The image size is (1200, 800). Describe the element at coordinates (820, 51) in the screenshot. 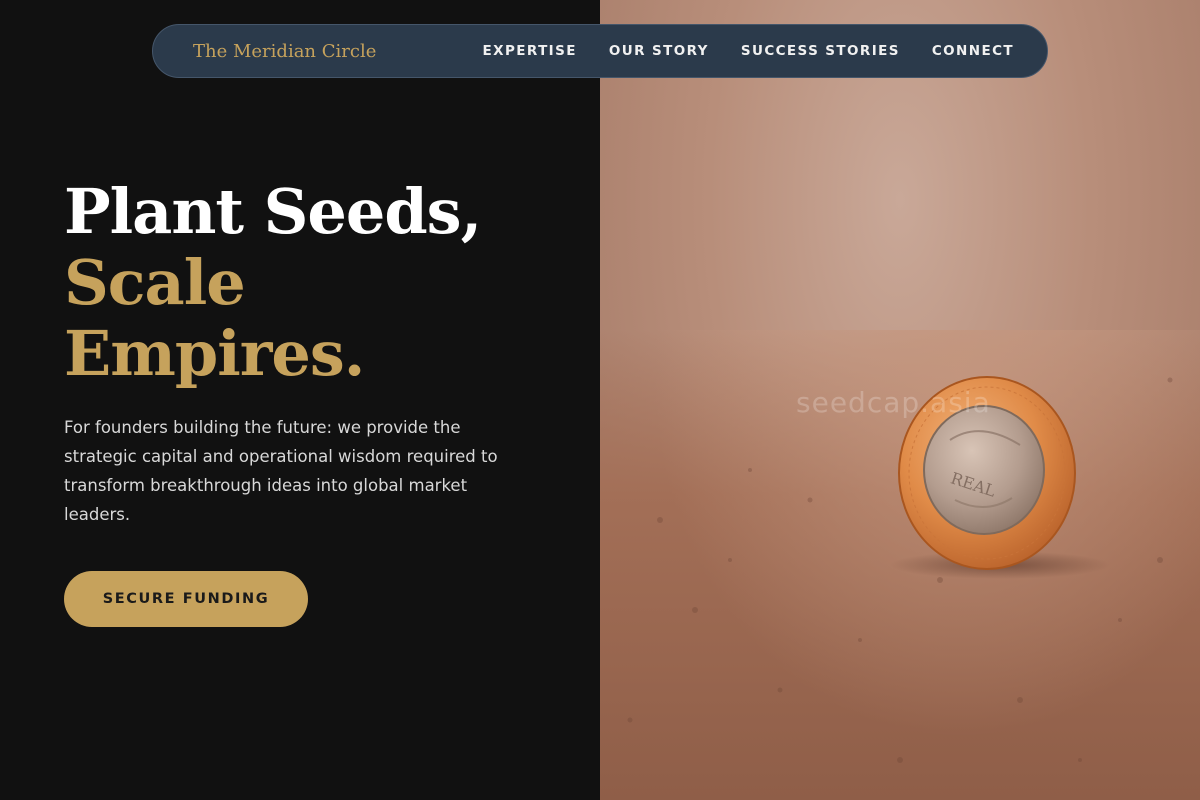

I see `nav-link-success-stories: SUCCESS STORIES` at that location.